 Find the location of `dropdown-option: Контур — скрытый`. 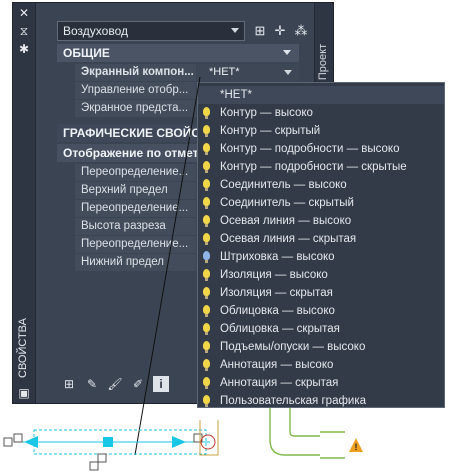

dropdown-option: Контур — скрытый is located at coordinates (321, 131).